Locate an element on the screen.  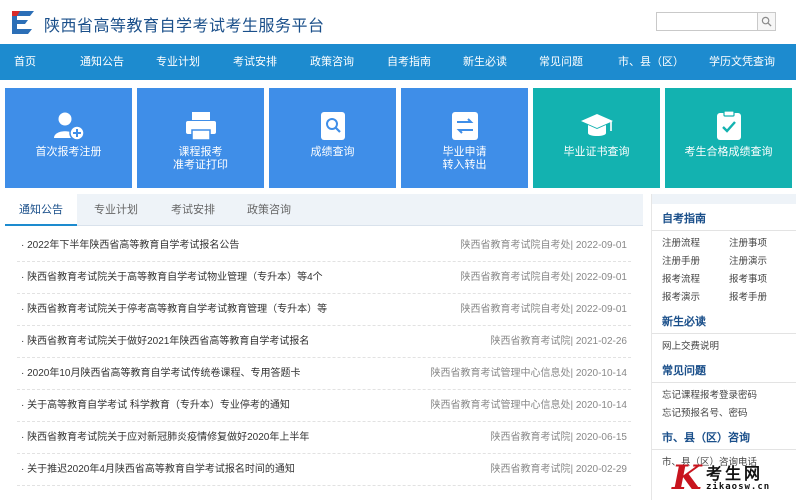
tile-label: 课程报考 is located at coordinates (200, 152).